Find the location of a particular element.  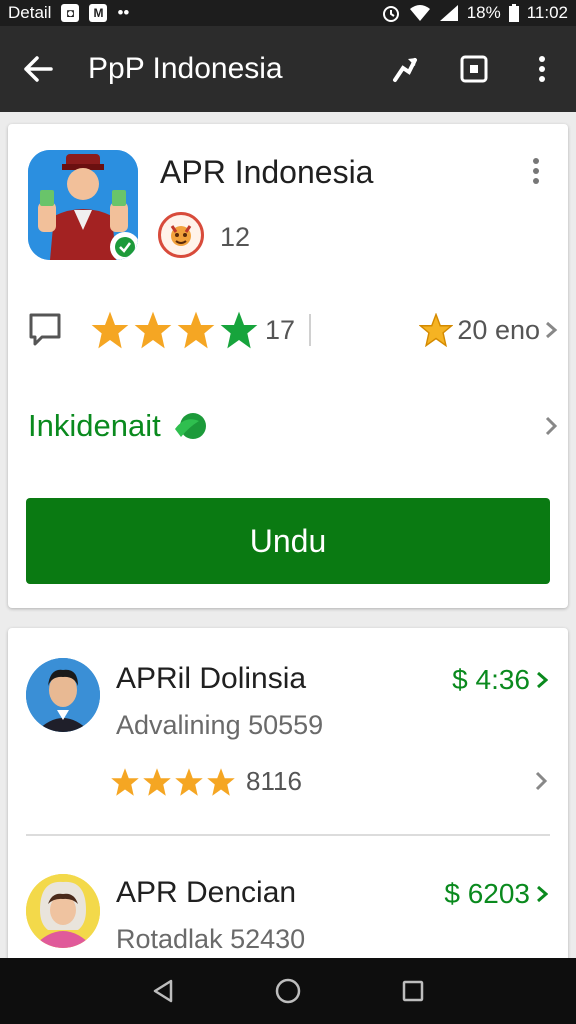

nav-recents-button is located at coordinates (413, 991).